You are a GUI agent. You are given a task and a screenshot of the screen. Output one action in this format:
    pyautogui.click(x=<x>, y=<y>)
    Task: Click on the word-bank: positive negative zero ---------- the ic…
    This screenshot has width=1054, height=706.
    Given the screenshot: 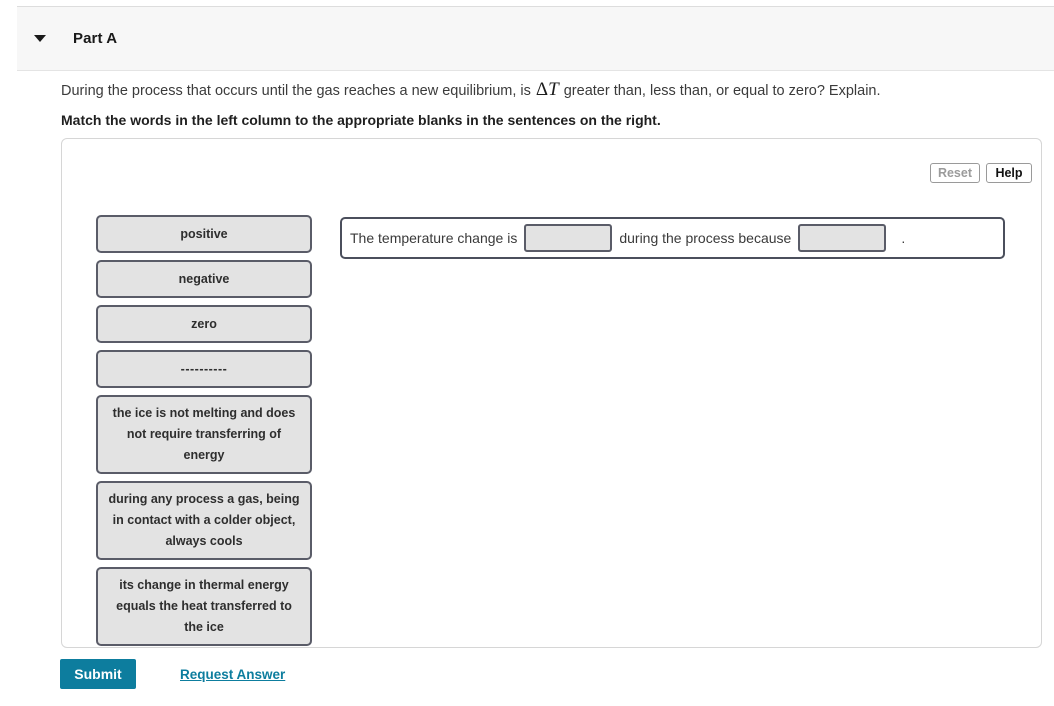 What is the action you would take?
    pyautogui.click(x=204, y=434)
    